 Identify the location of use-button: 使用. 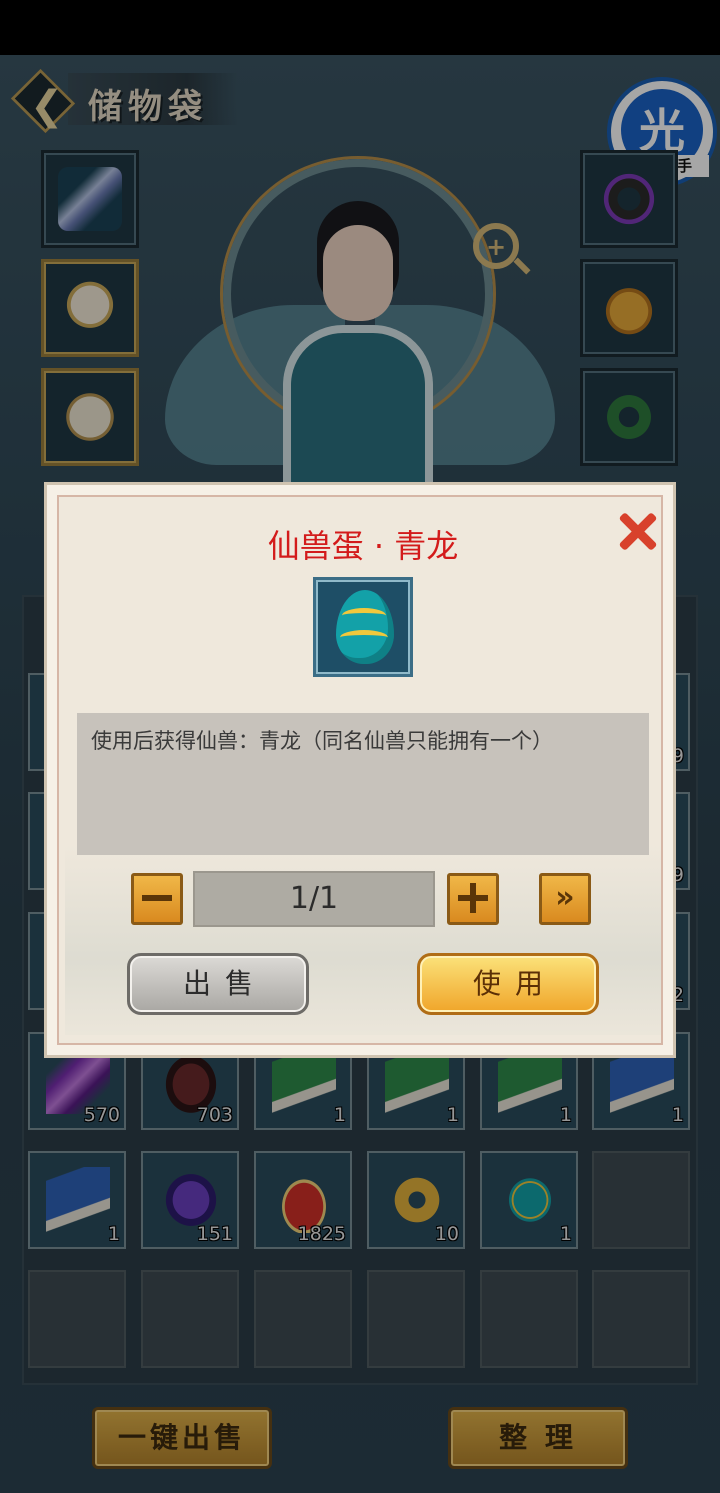
(508, 984).